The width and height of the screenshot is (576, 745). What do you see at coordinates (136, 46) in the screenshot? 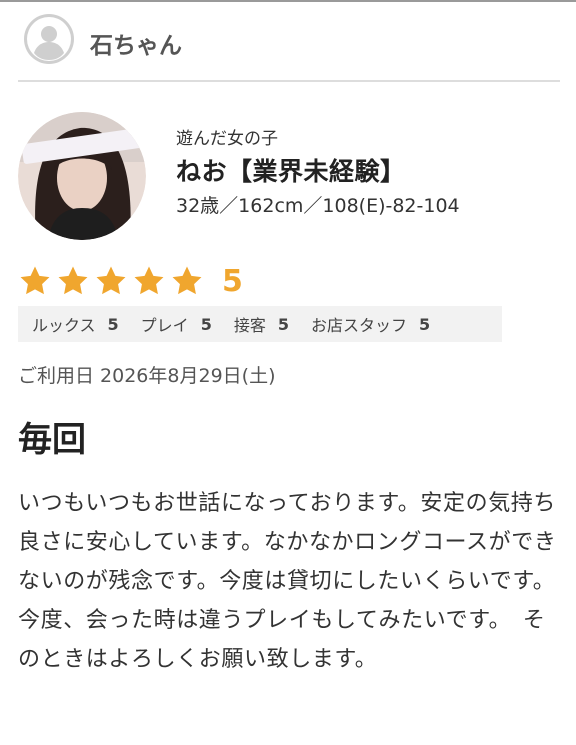
I see `reviewer-name: 石ちゃん` at bounding box center [136, 46].